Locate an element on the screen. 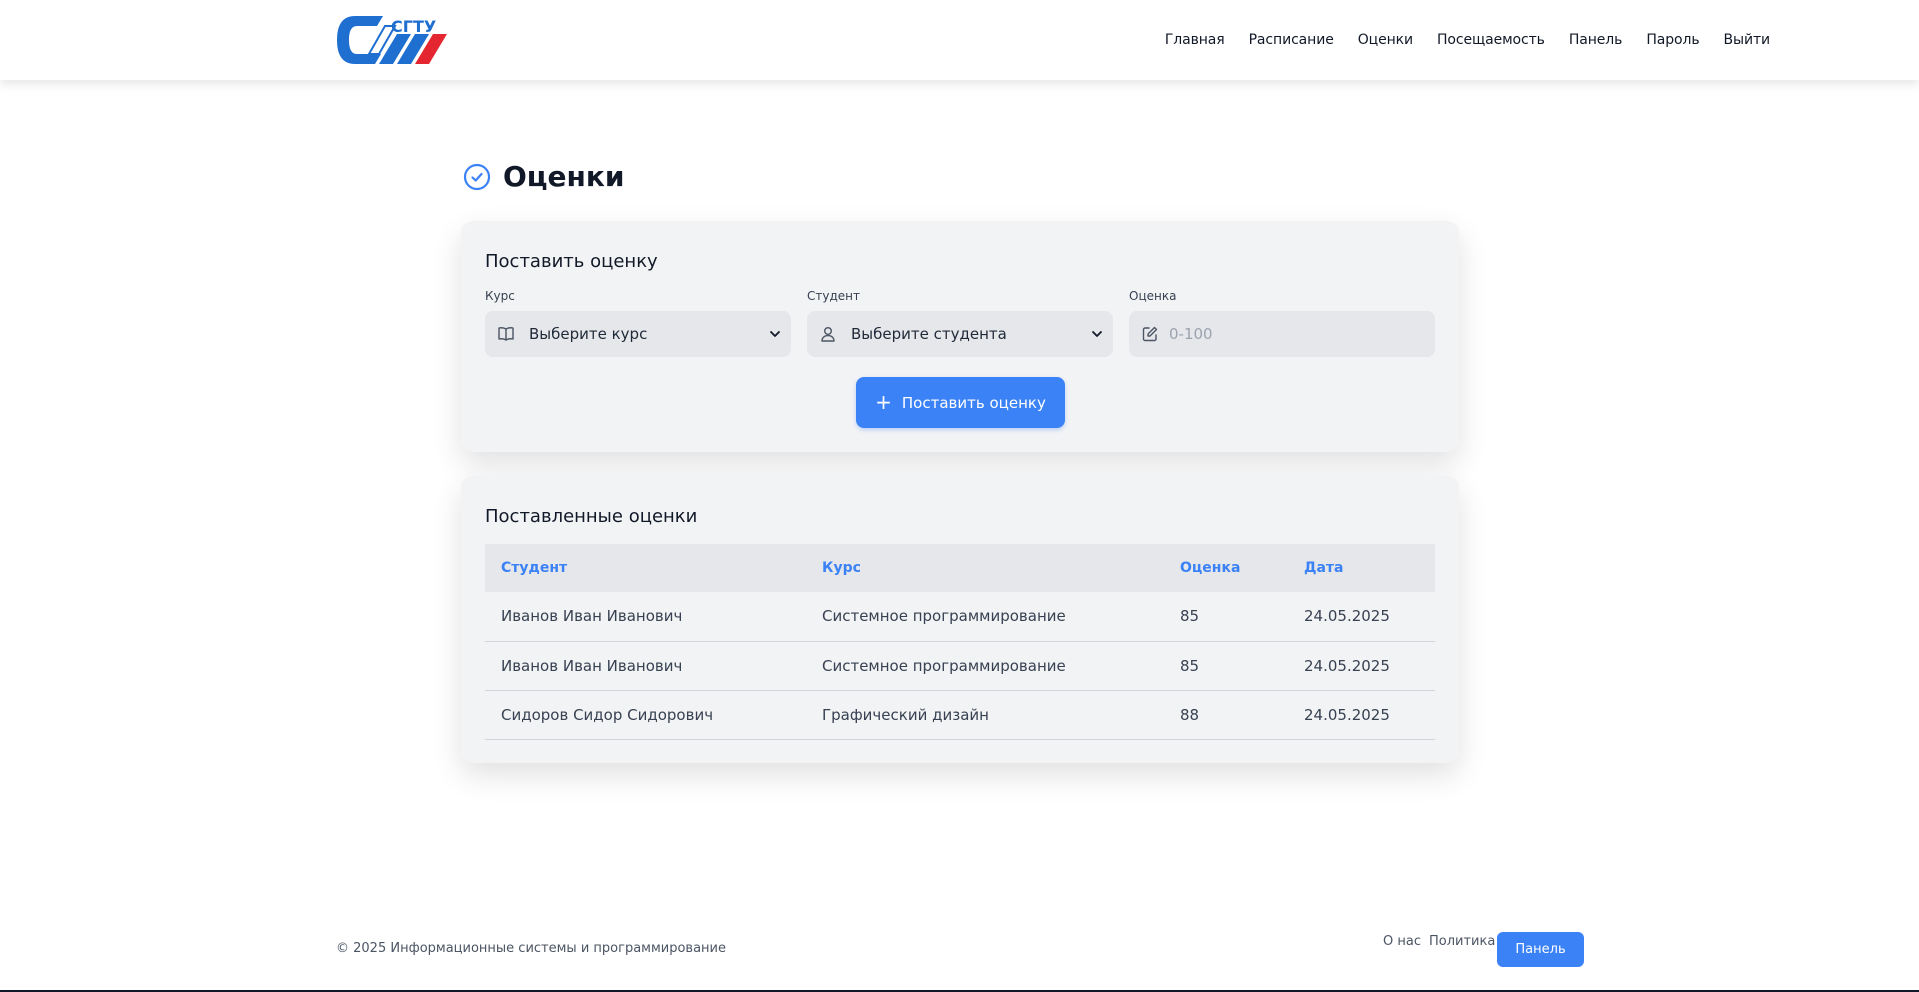 This screenshot has width=1919, height=992. grades-list-title: Поставленные оценки is located at coordinates (591, 516).